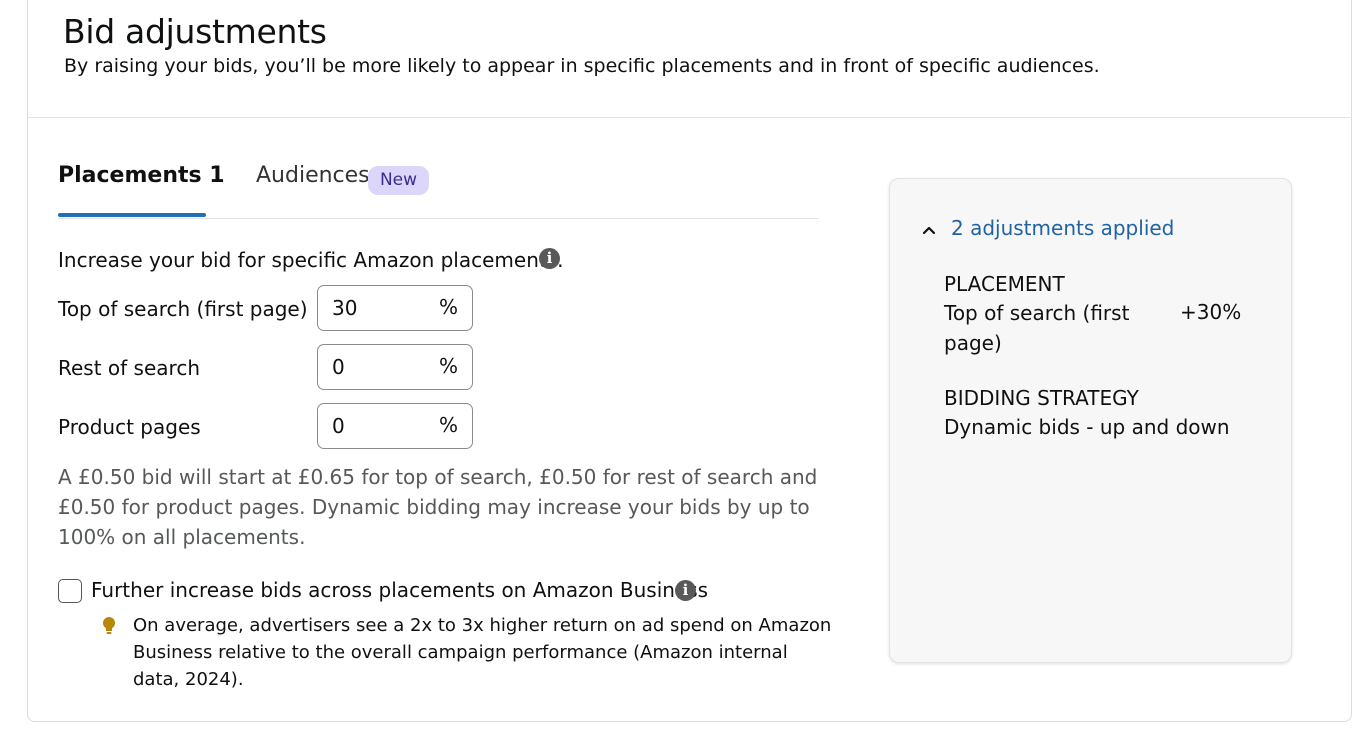  I want to click on top-of-search-field: %, so click(395, 308).